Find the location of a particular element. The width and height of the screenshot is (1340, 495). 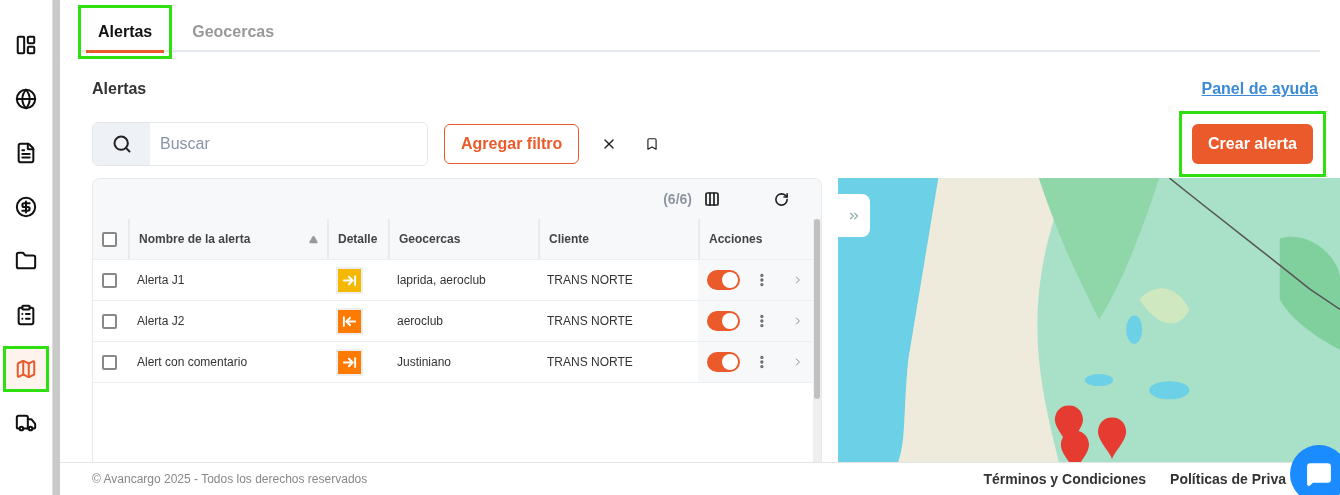

expand-button is located at coordinates (854, 215).